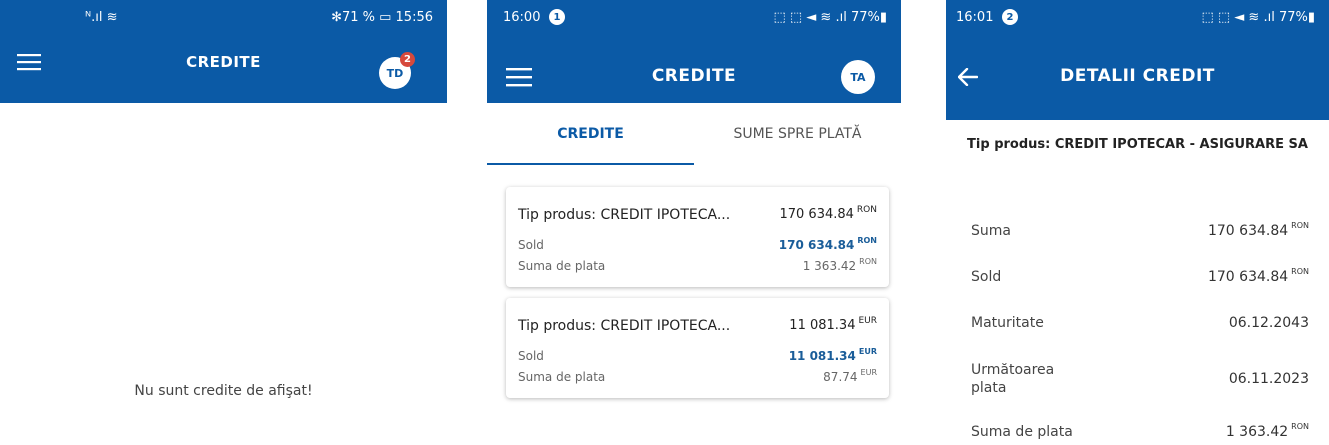  I want to click on status-bar-right: ✻71 % ▭ 15:56, so click(382, 17).